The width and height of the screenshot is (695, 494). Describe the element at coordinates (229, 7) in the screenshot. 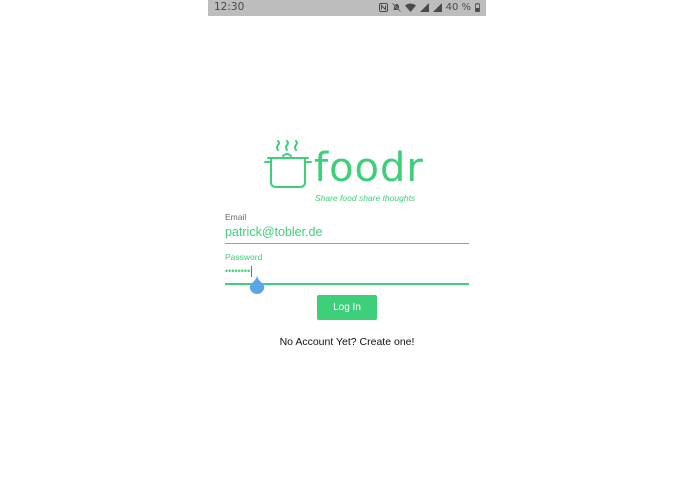

I see `status-time: 12:30` at that location.